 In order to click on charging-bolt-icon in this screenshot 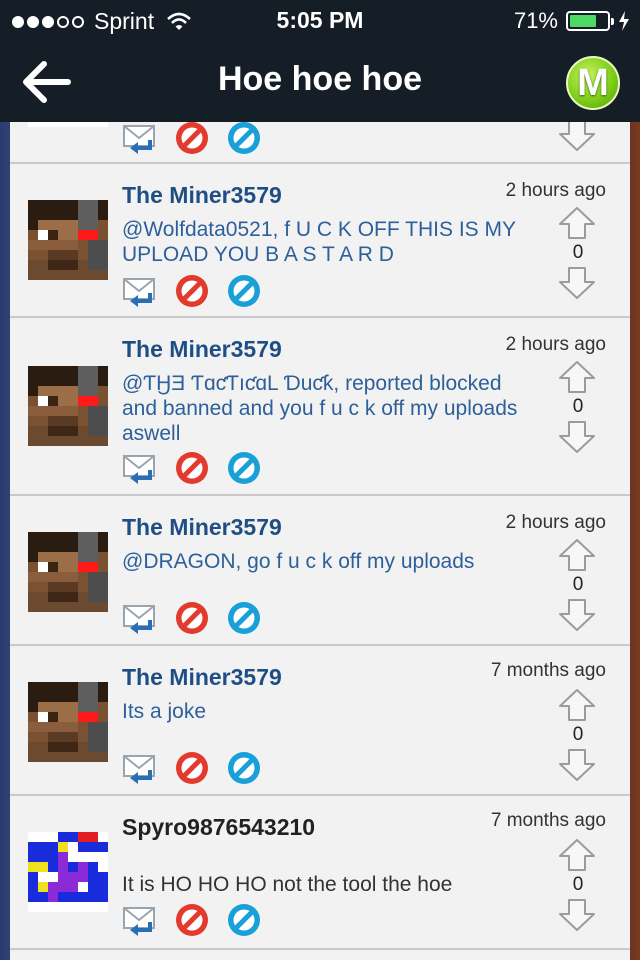, I will do `click(624, 21)`.